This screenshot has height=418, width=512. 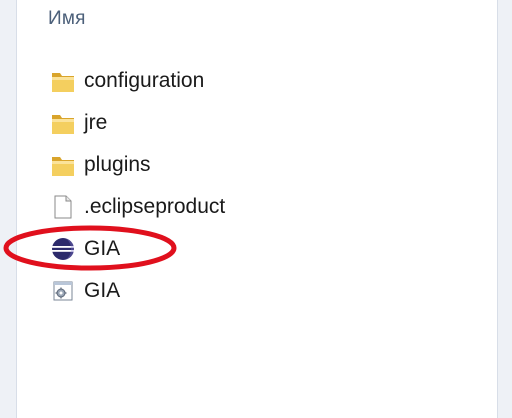 I want to click on name-column-header: Имя, so click(x=67, y=19).